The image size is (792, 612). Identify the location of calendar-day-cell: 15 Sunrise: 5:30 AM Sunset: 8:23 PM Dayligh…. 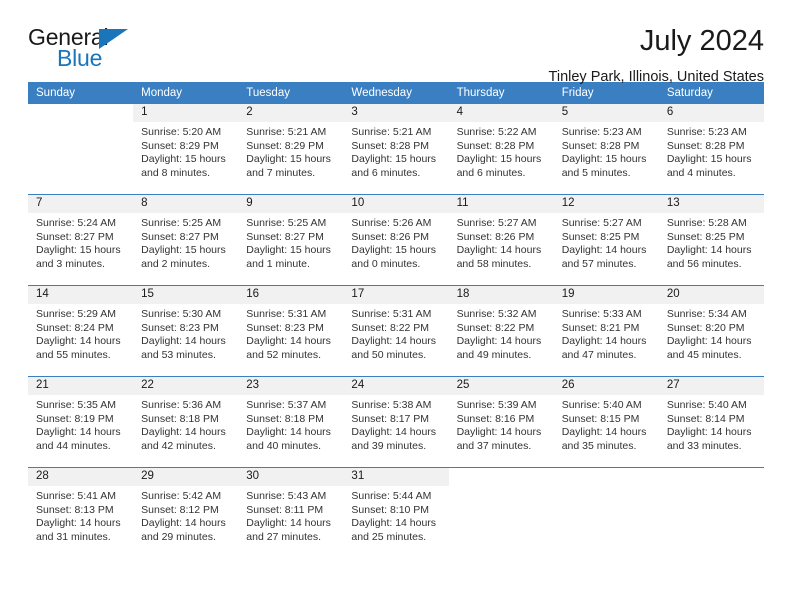
(186, 331).